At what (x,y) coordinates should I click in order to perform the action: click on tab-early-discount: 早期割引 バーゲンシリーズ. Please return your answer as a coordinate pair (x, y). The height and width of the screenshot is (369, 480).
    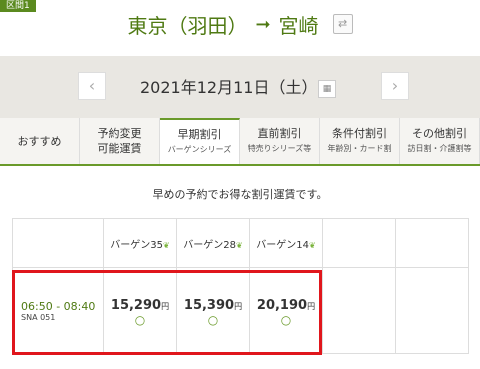
    Looking at the image, I should click on (200, 141).